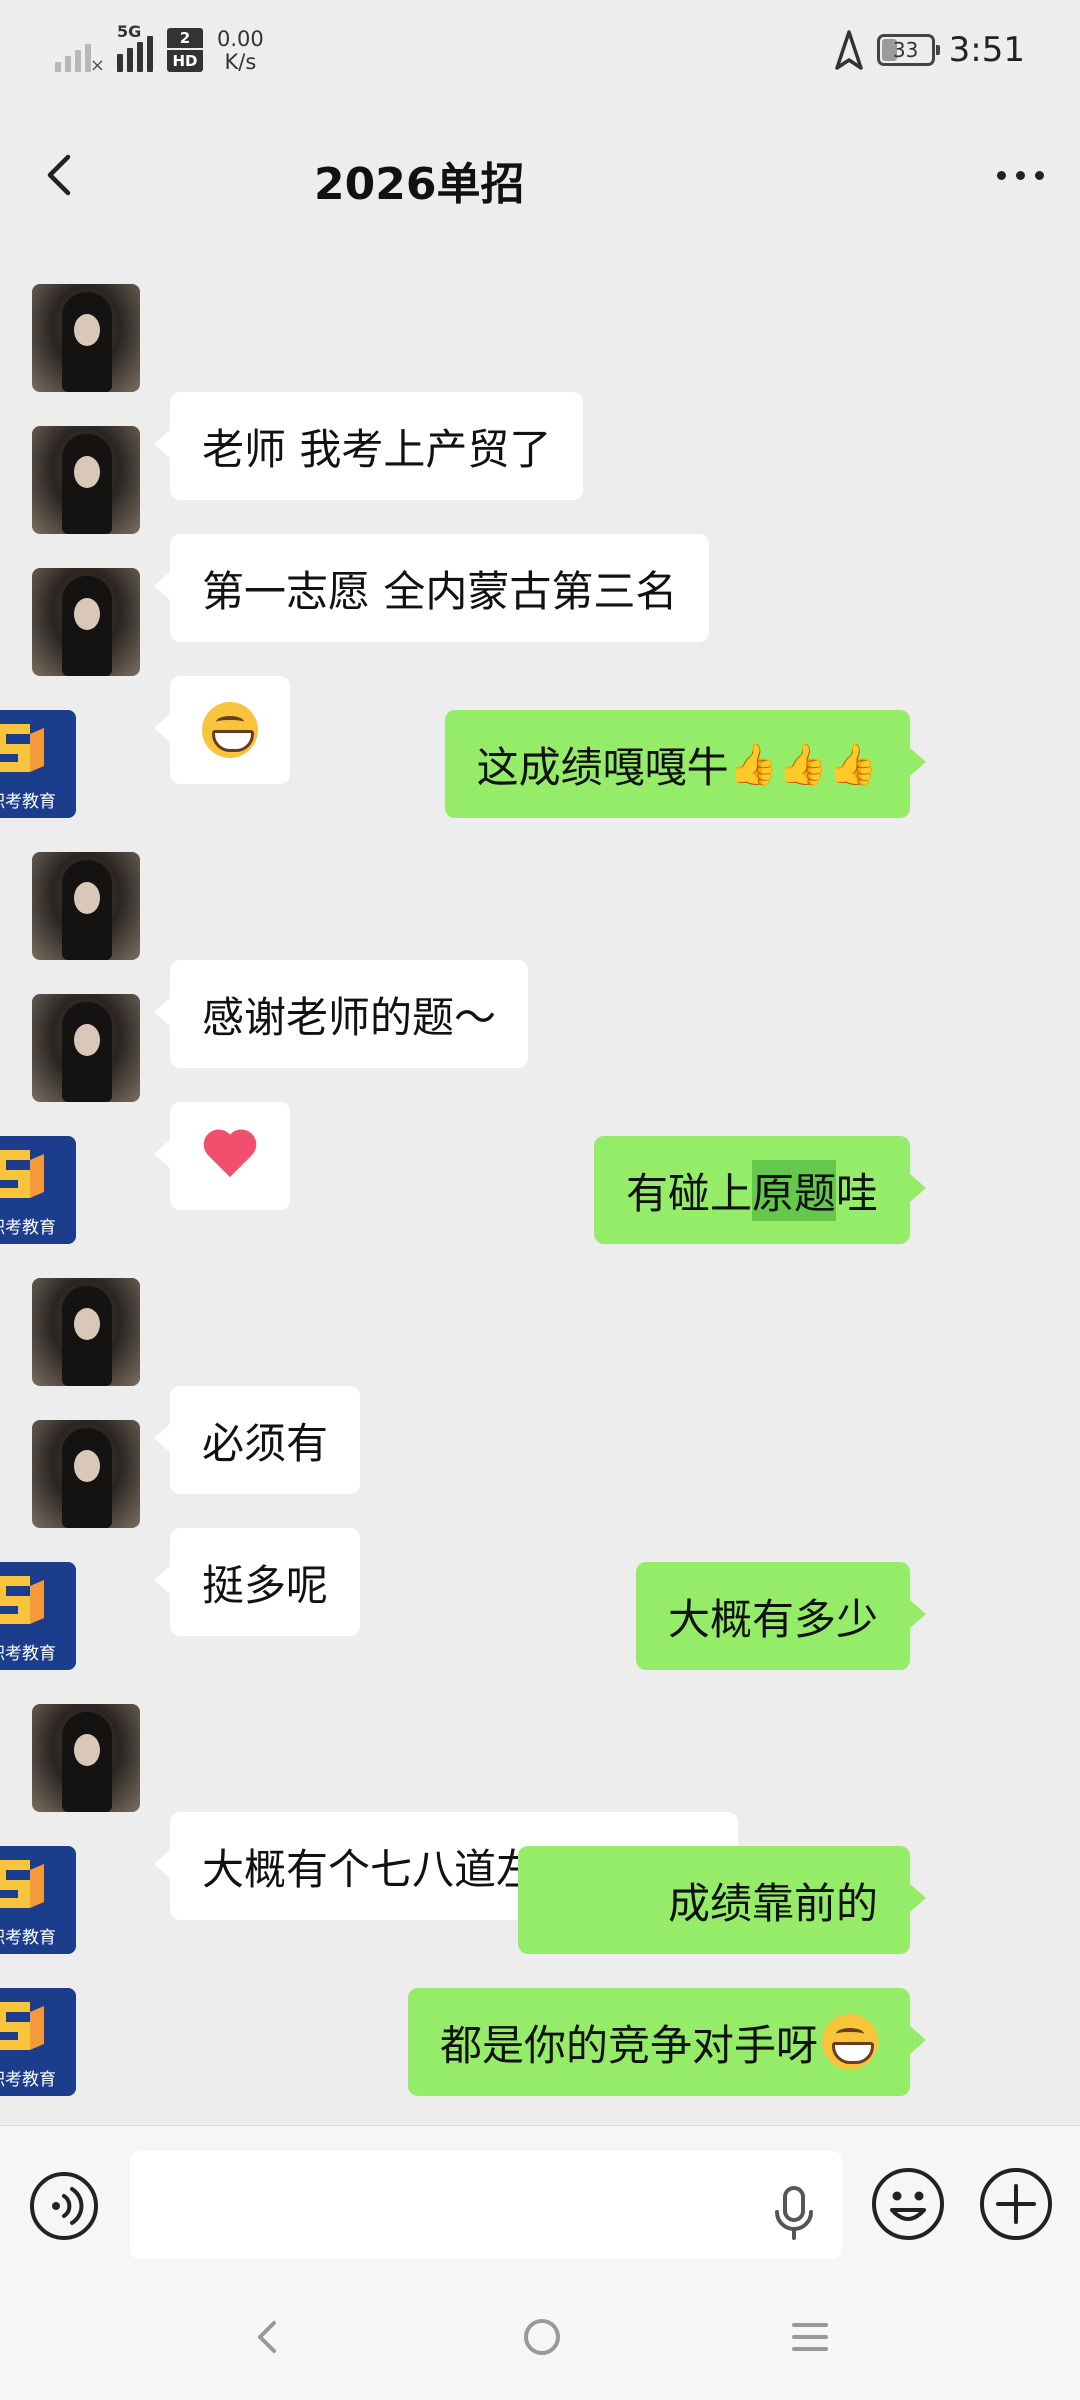 This screenshot has height=2400, width=1080. Describe the element at coordinates (129, 31) in the screenshot. I see `network-5g-tag: 5G` at that location.